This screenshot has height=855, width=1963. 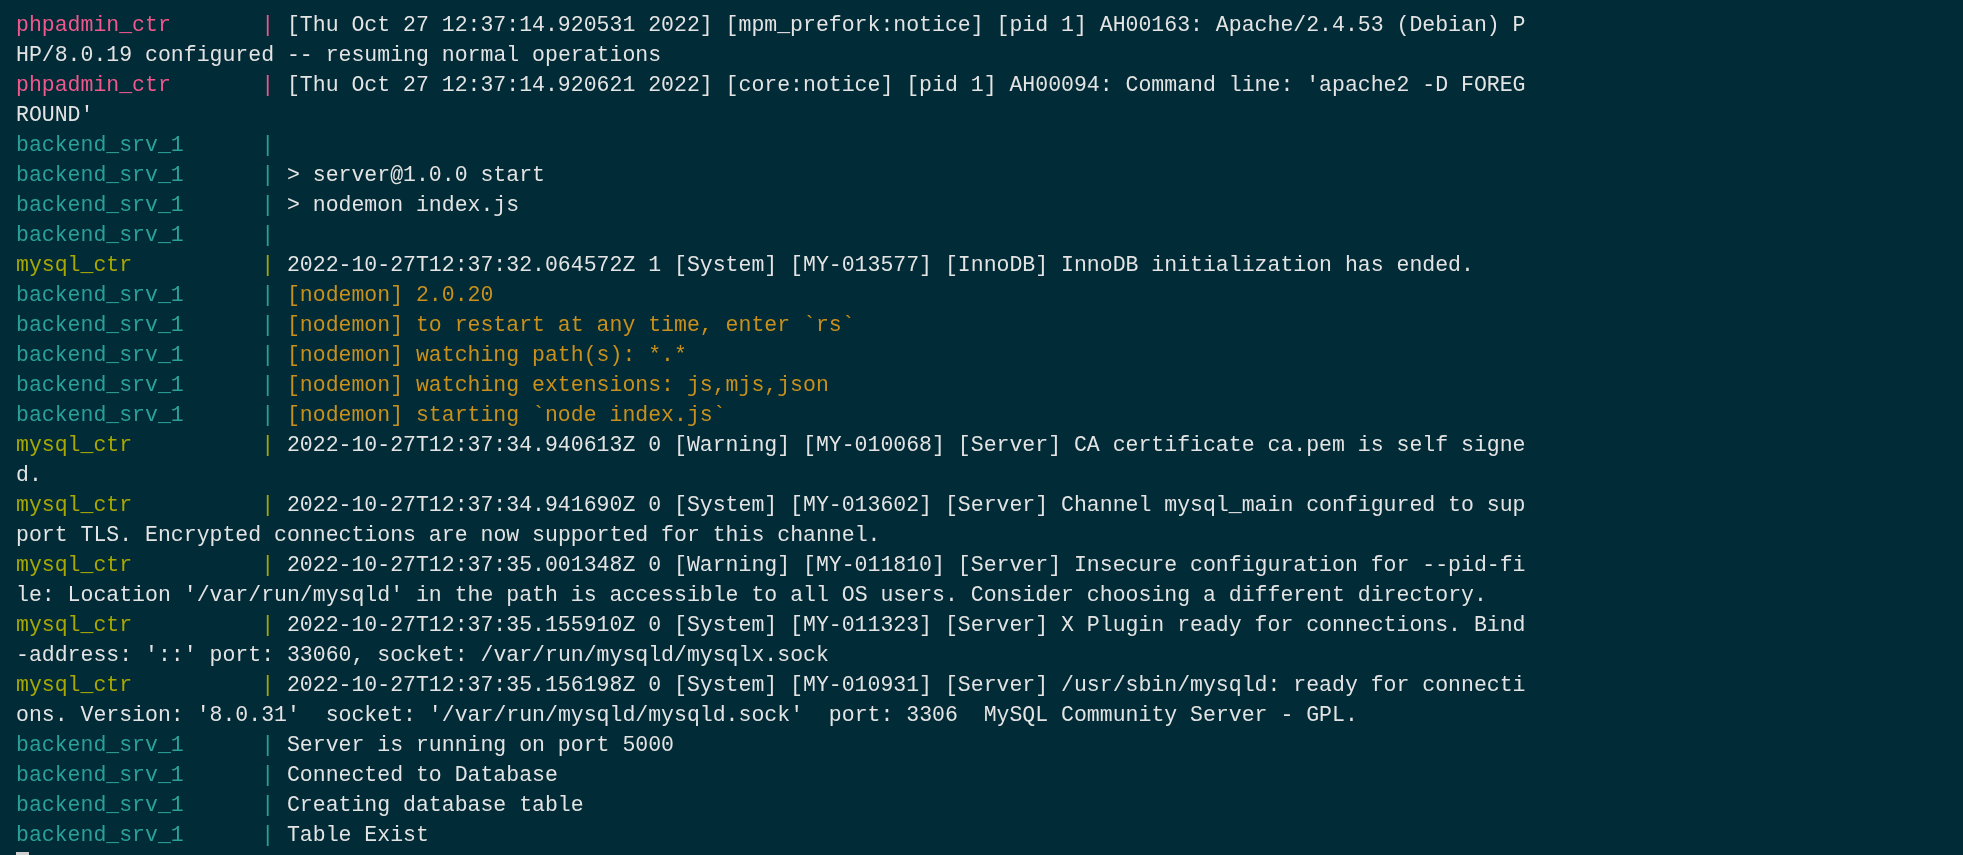 I want to click on log-message: [Thu Oct 27 12:37:14.920531 2022] [mpm_prefork:notice] [pid 1] AH00163: Apache/2.4.53 (Debian) P, so click(x=906, y=25).